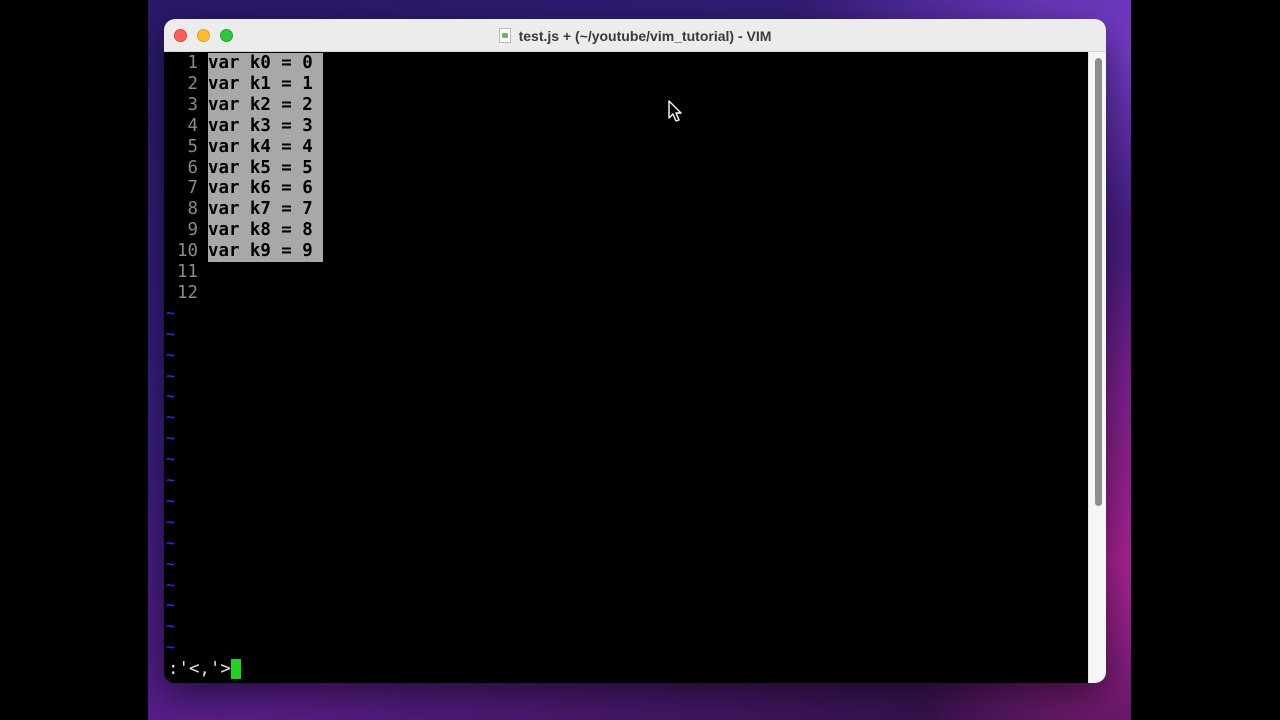 The width and height of the screenshot is (1280, 720). What do you see at coordinates (192, 83) in the screenshot?
I see `line-number: 2` at bounding box center [192, 83].